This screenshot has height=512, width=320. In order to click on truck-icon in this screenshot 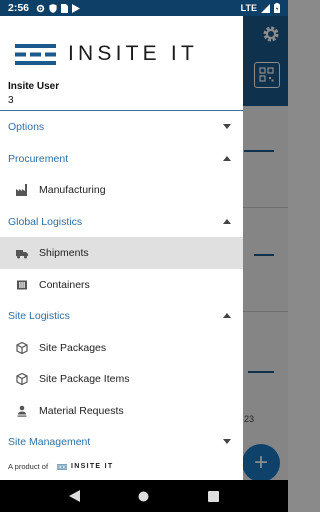, I will do `click(22, 254)`.